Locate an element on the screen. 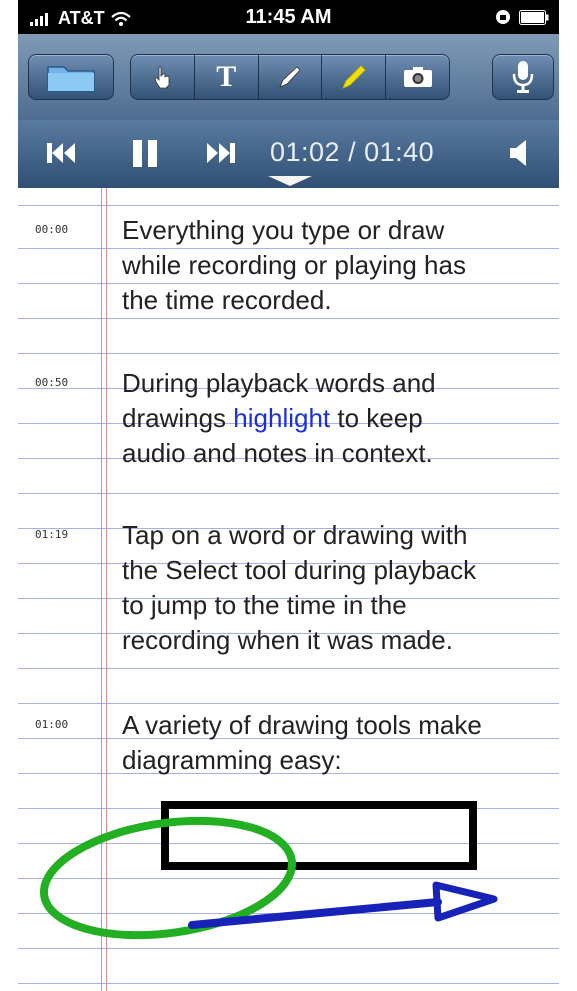 This screenshot has width=577, height=991. pause-button is located at coordinates (145, 155).